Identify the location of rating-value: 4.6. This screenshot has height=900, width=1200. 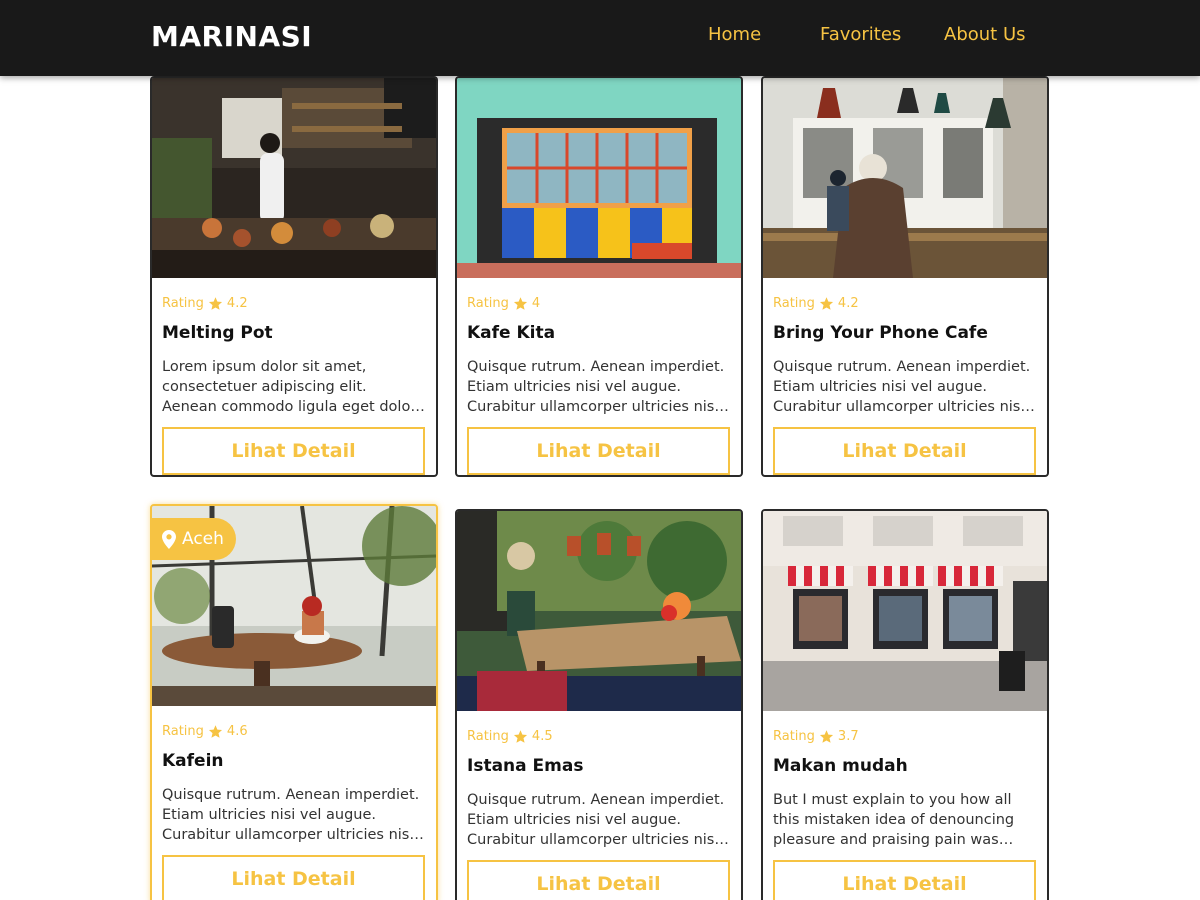
(237, 731).